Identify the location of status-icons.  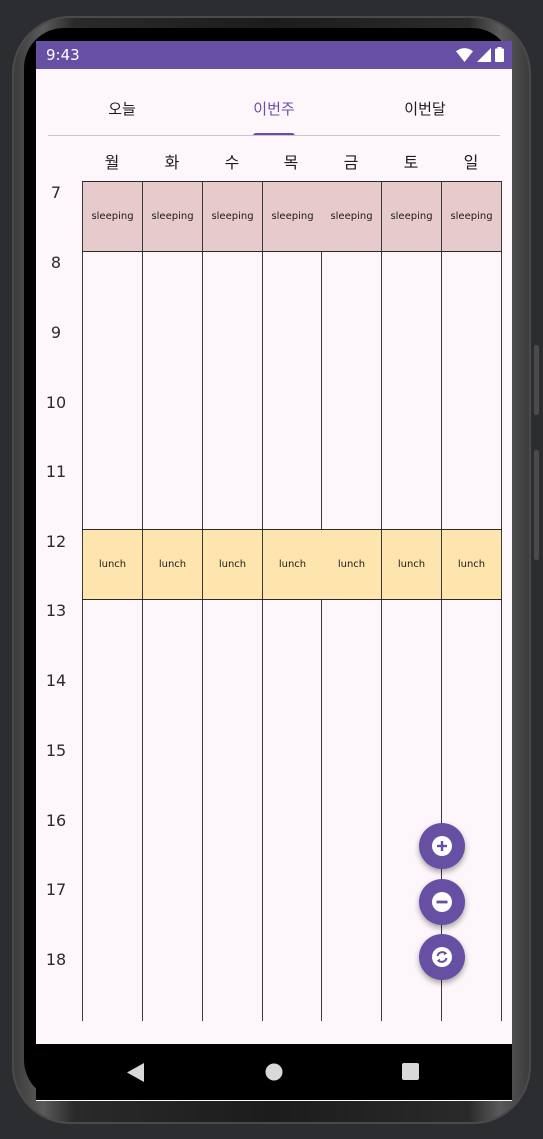
(480, 54).